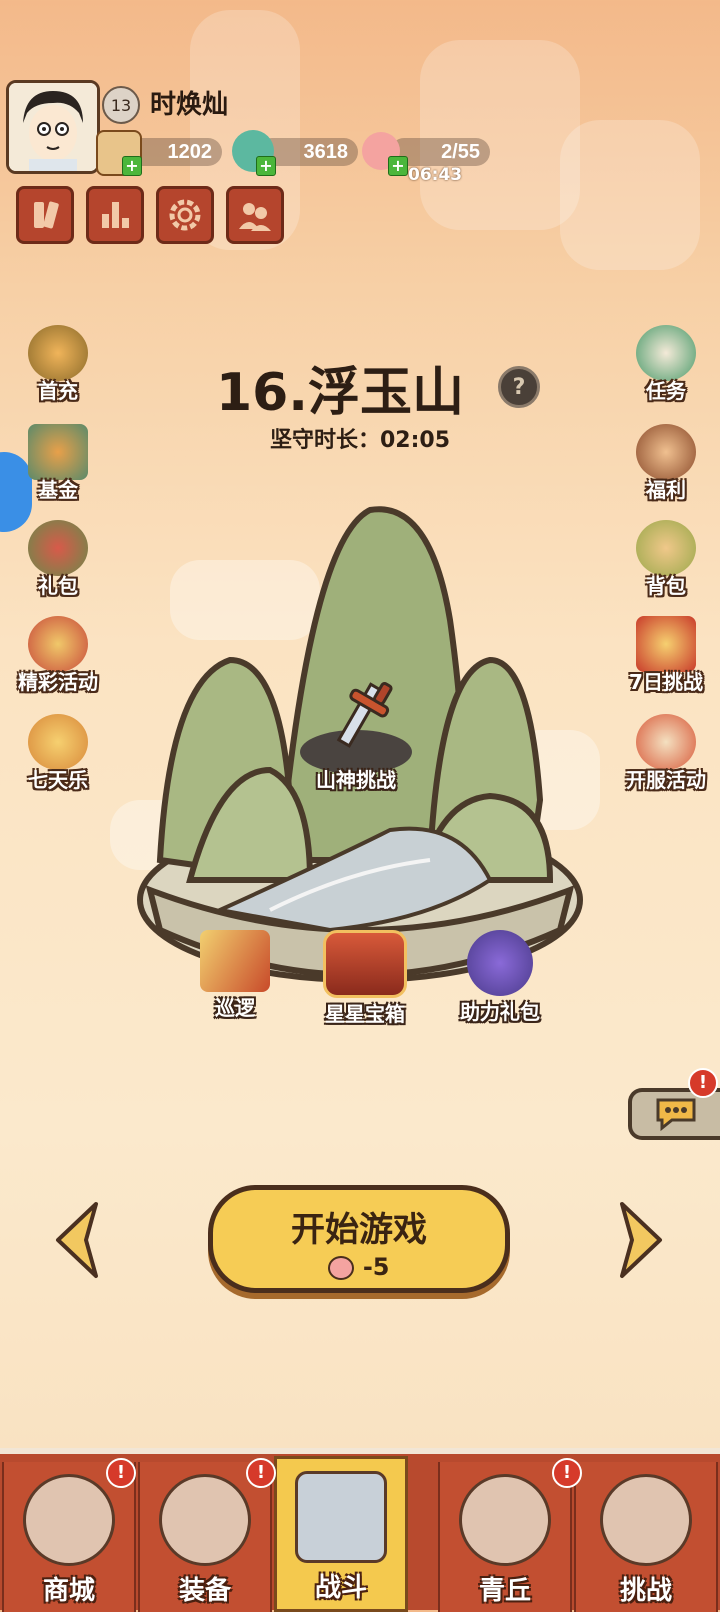 The height and width of the screenshot is (1612, 720). I want to click on add-jade-plus-icon: +, so click(266, 166).